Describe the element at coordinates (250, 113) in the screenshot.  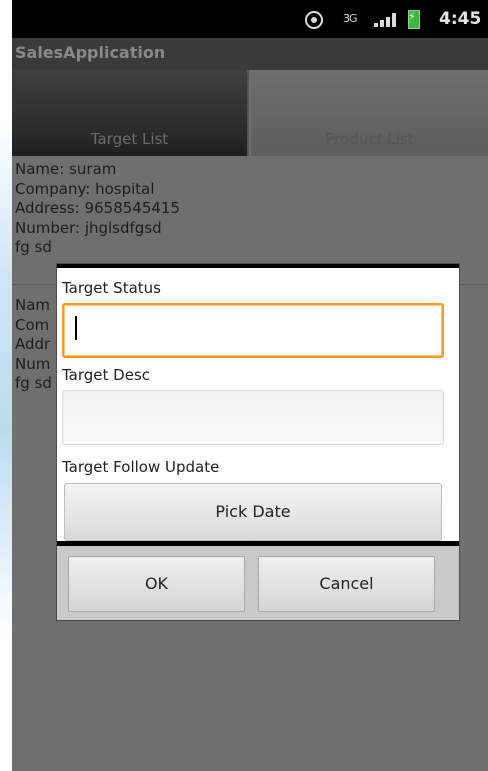
I see `tab-bar: Target List Product List` at that location.